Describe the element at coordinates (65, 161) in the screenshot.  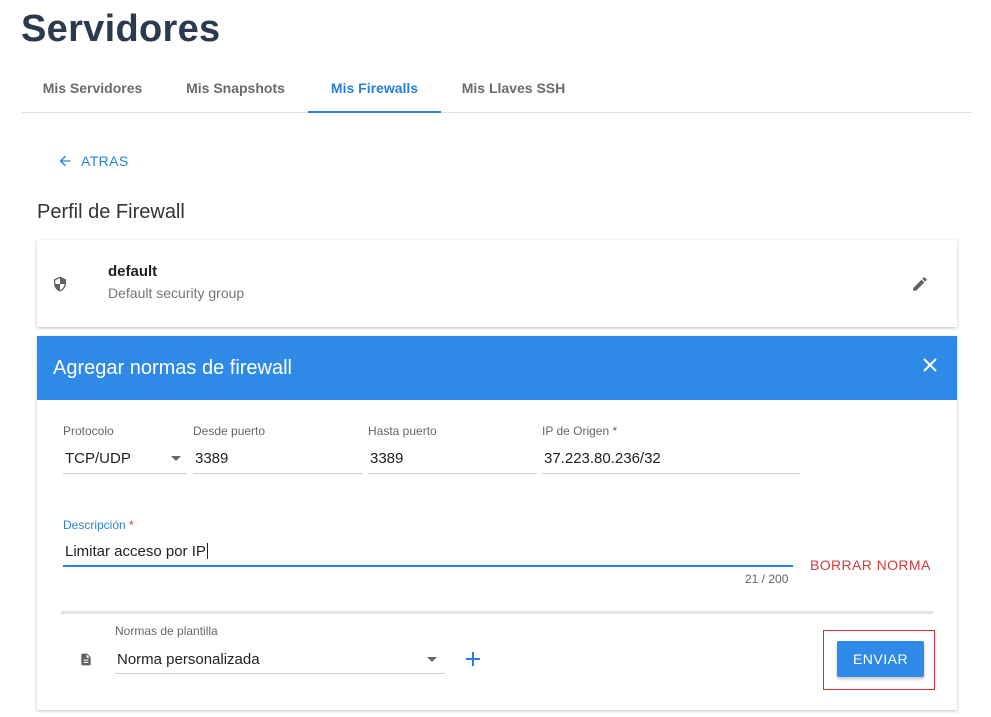
I see `arrow-left-icon` at that location.